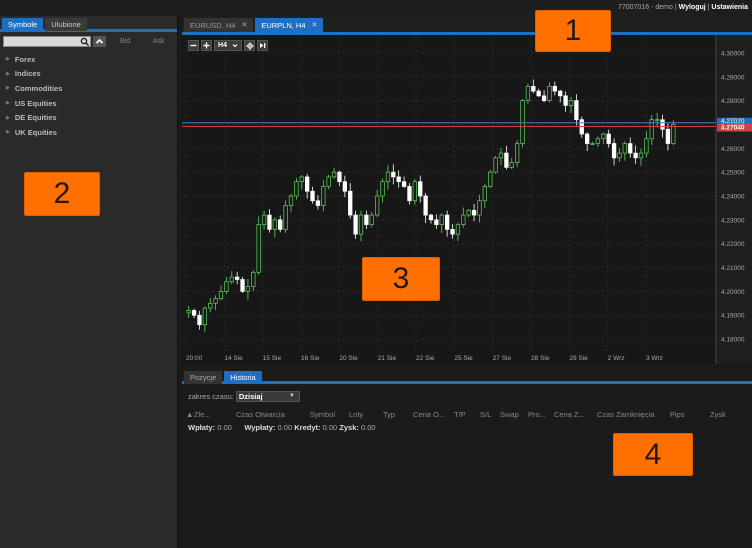  I want to click on deposits-value: 0.00, so click(224, 427).